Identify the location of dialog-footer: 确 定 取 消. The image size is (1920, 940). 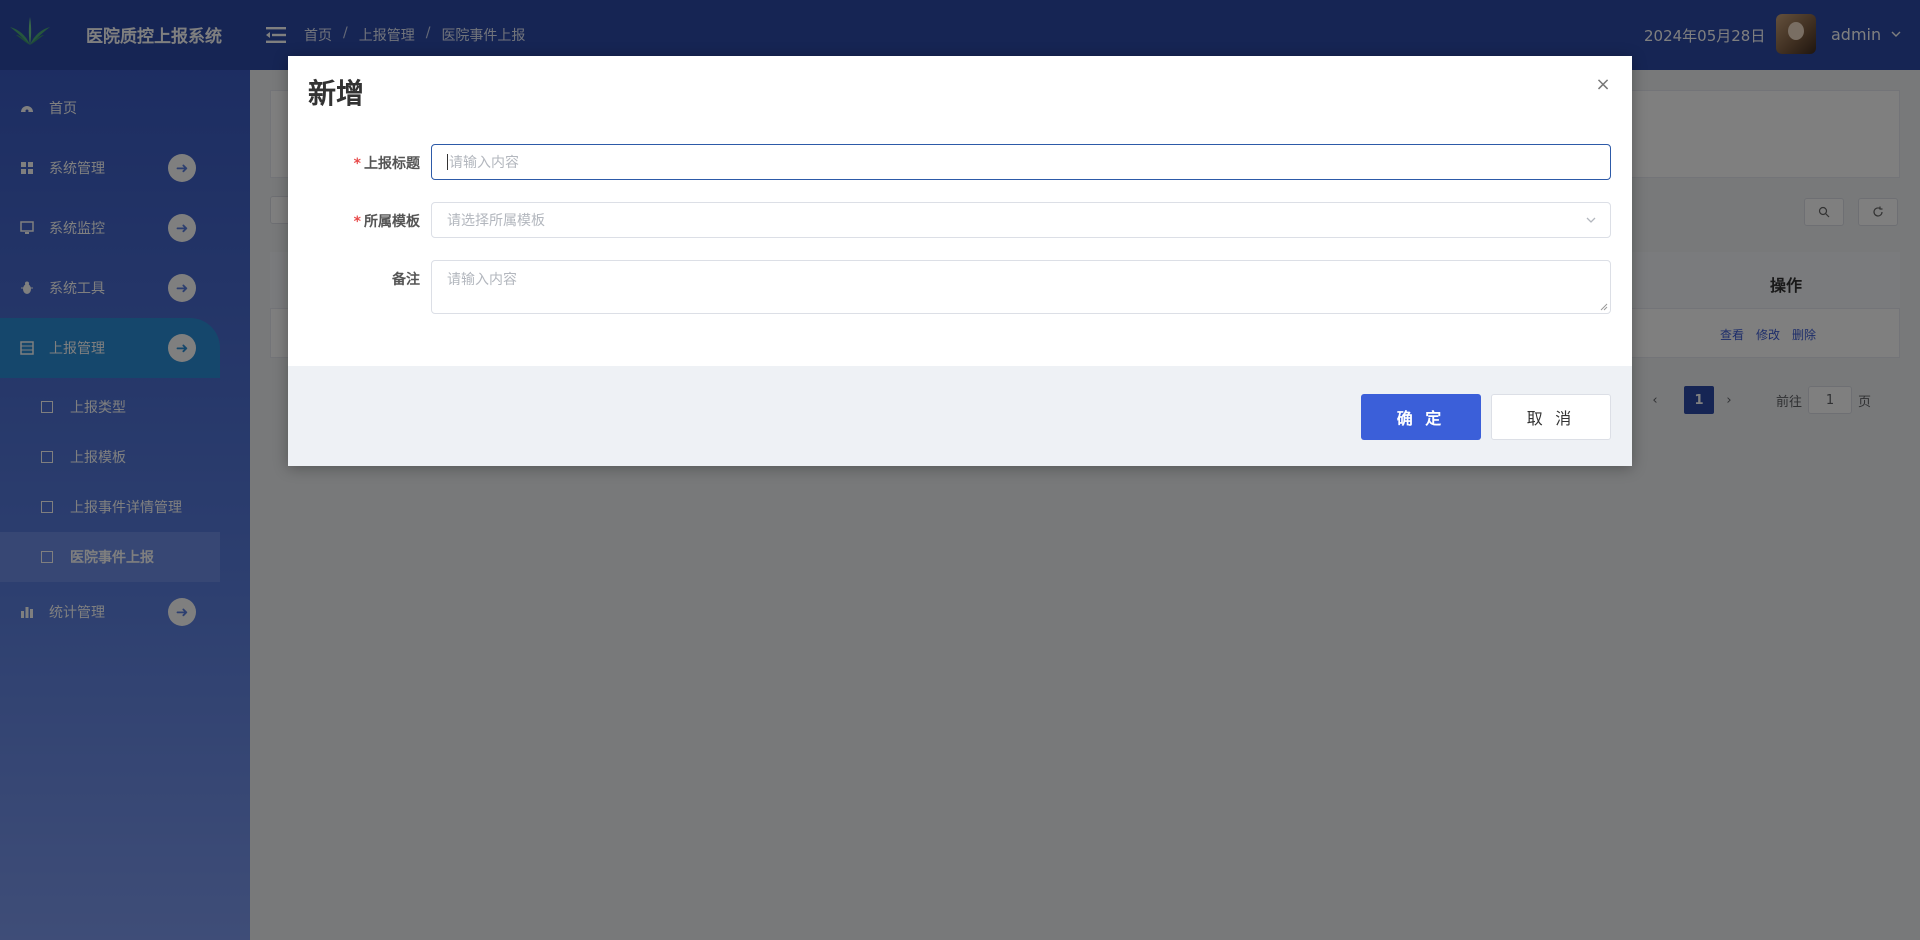
(960, 416).